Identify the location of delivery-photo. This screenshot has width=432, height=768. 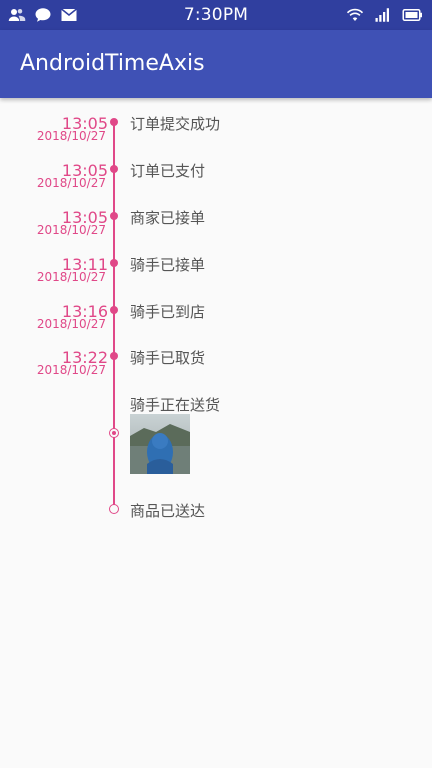
(160, 444).